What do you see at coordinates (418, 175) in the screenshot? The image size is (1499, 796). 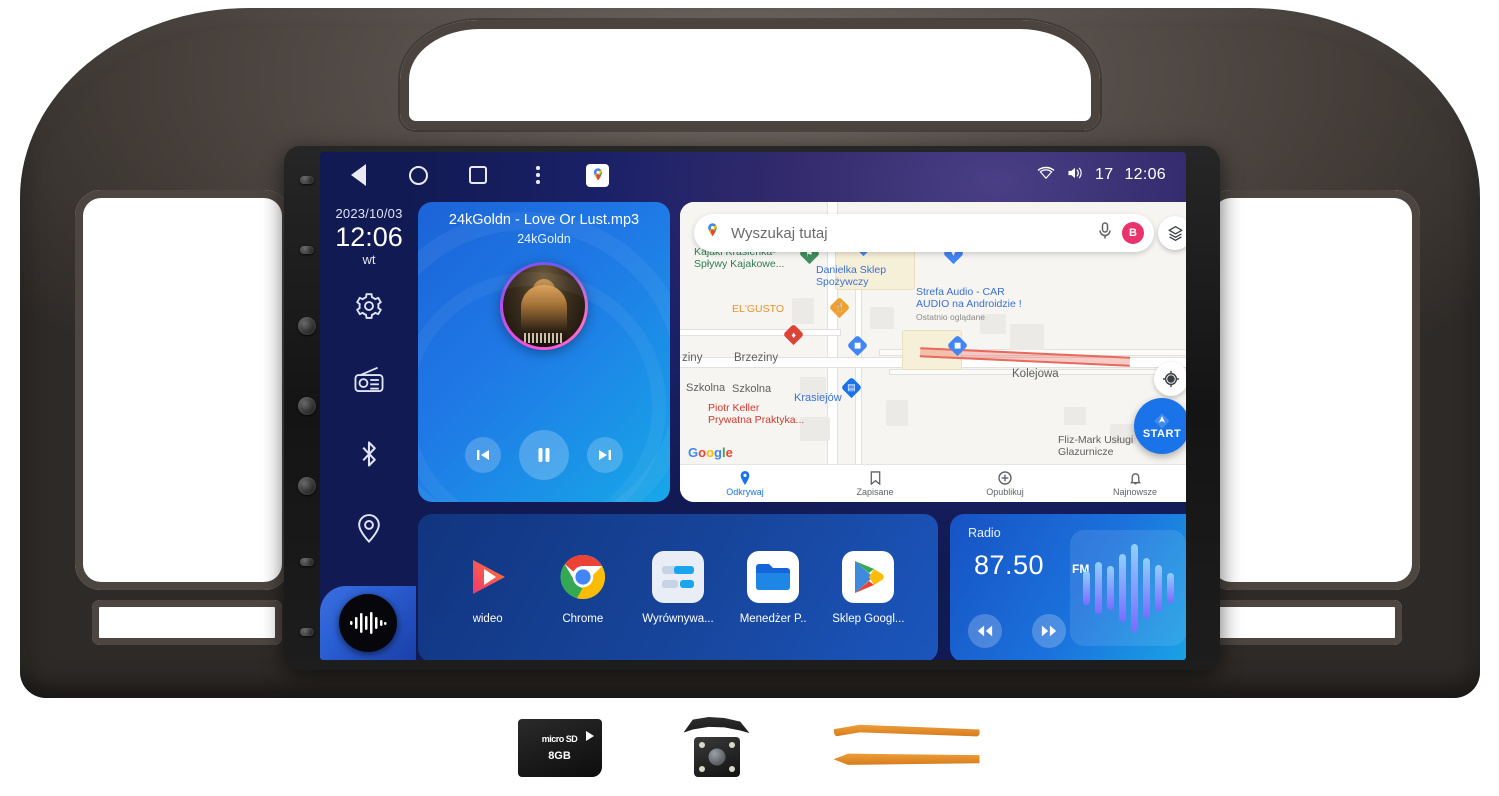 I see `home-circle-icon` at bounding box center [418, 175].